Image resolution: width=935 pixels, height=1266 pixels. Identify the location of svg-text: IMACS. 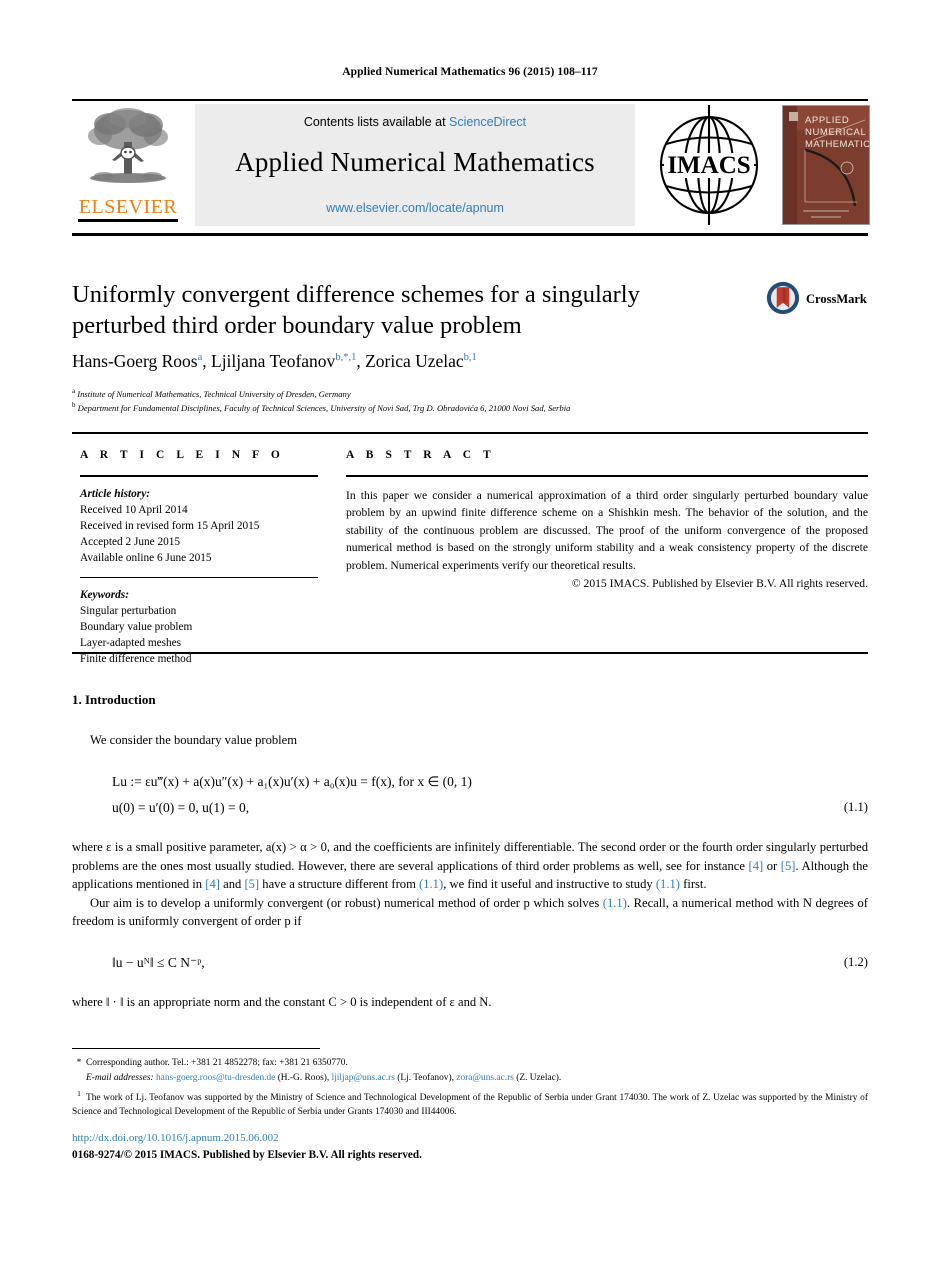
(708, 165).